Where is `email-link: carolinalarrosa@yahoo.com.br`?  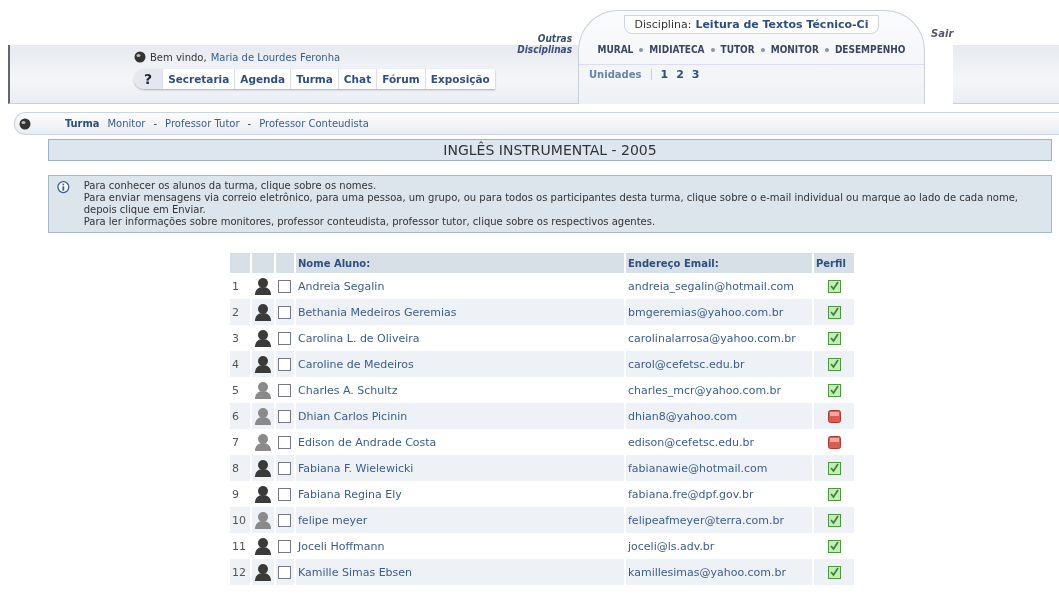
email-link: carolinalarrosa@yahoo.com.br is located at coordinates (712, 338).